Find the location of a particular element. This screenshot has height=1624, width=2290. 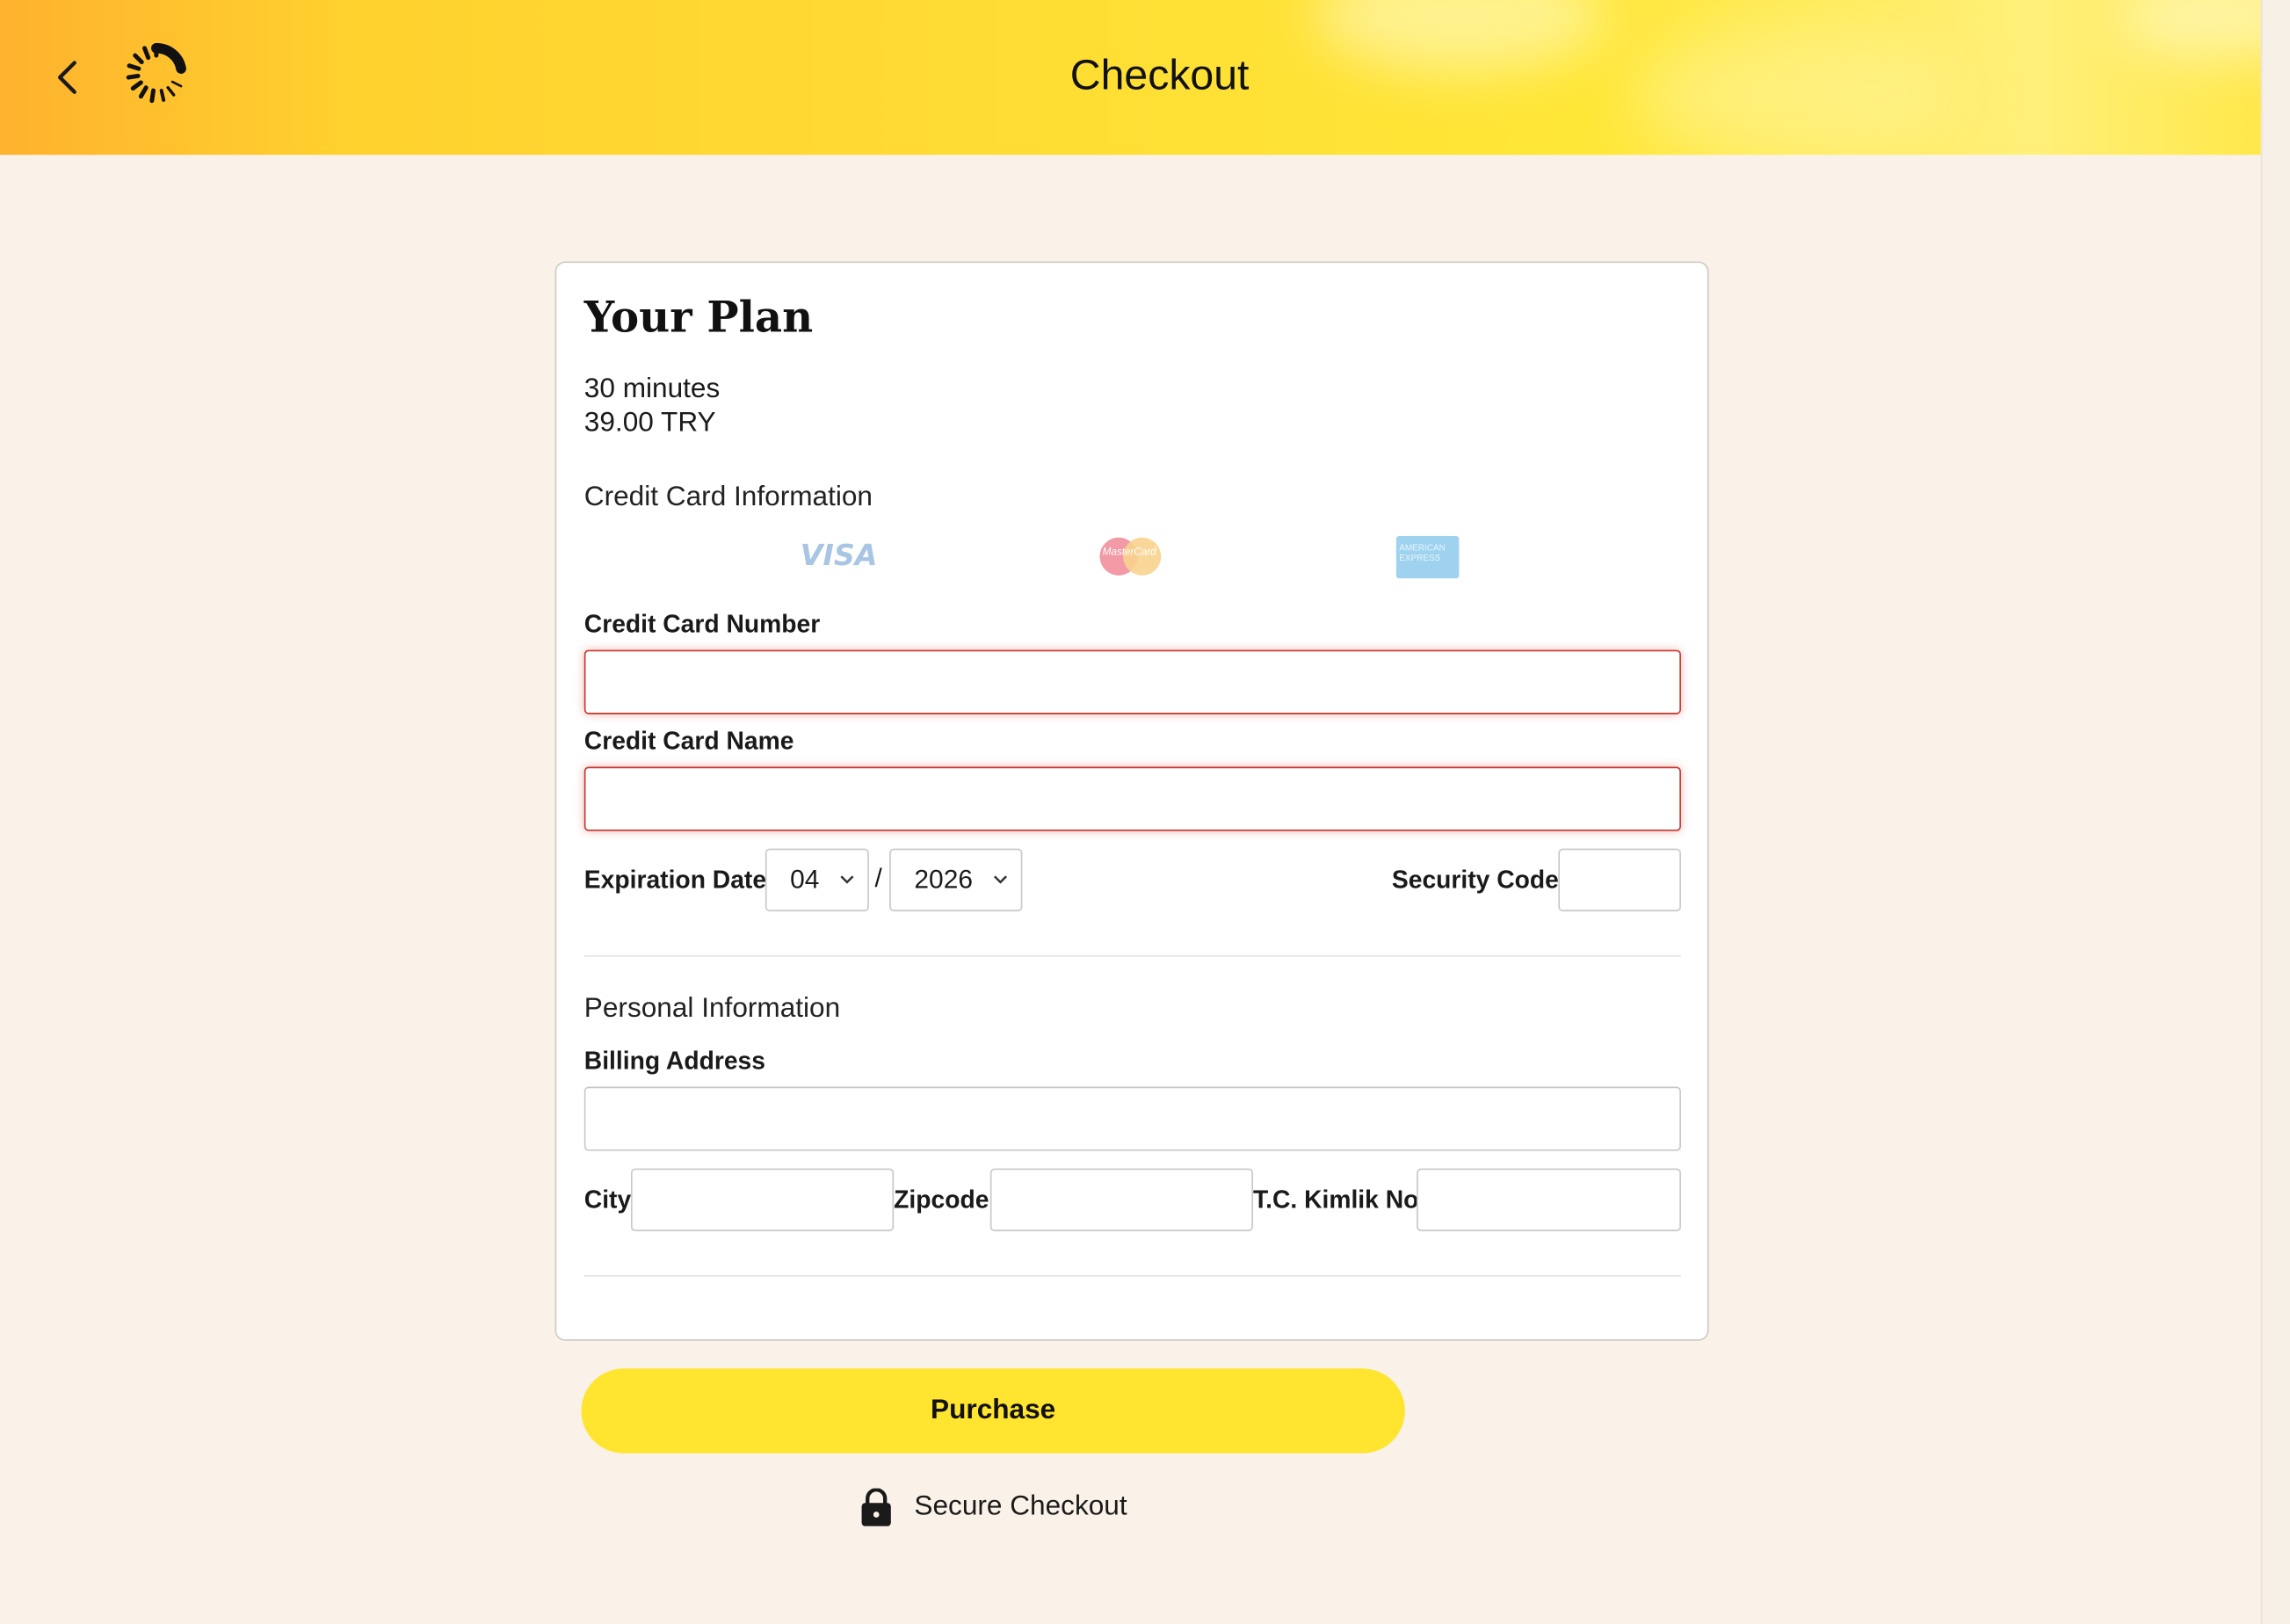

card-number-input is located at coordinates (1132, 681).